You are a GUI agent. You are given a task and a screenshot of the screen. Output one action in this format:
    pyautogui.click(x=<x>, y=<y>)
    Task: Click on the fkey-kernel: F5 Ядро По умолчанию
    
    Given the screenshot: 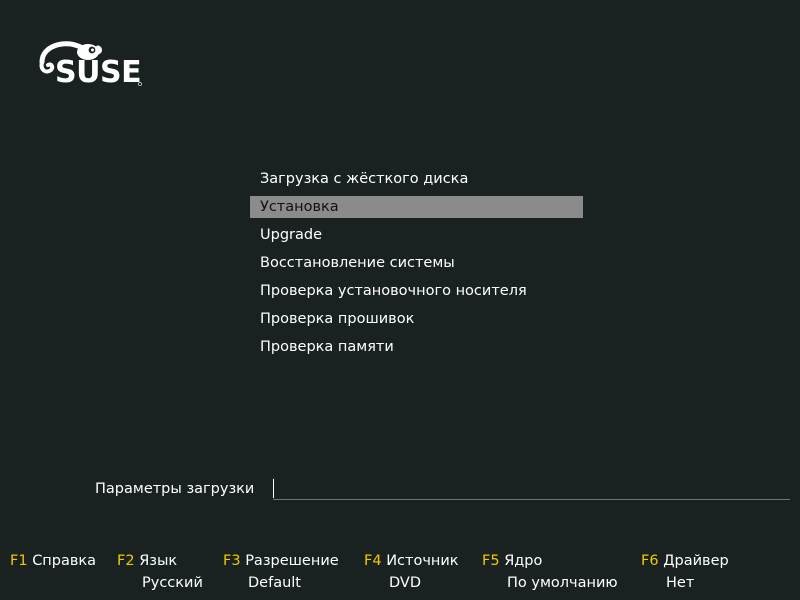 What is the action you would take?
    pyautogui.click(x=550, y=572)
    